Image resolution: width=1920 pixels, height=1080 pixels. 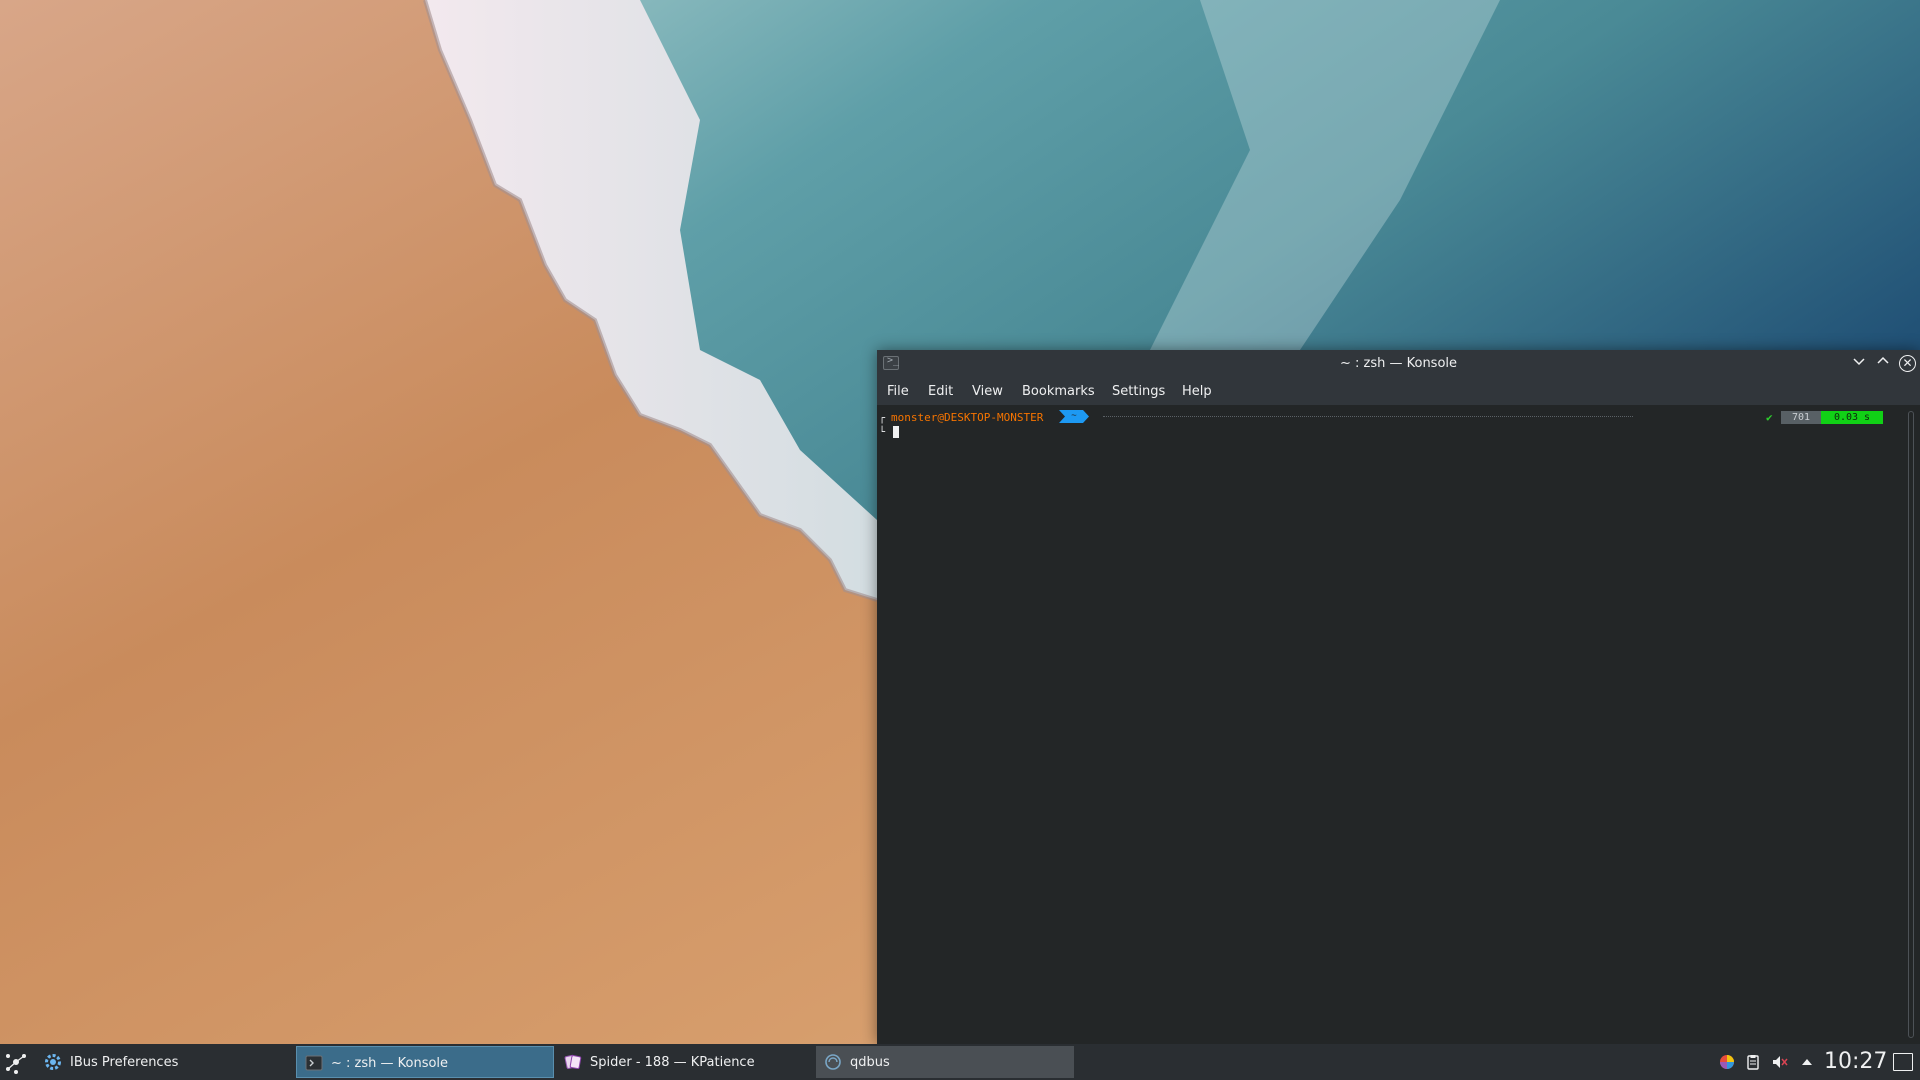 What do you see at coordinates (1138, 391) in the screenshot?
I see `menu-settings: Settings` at bounding box center [1138, 391].